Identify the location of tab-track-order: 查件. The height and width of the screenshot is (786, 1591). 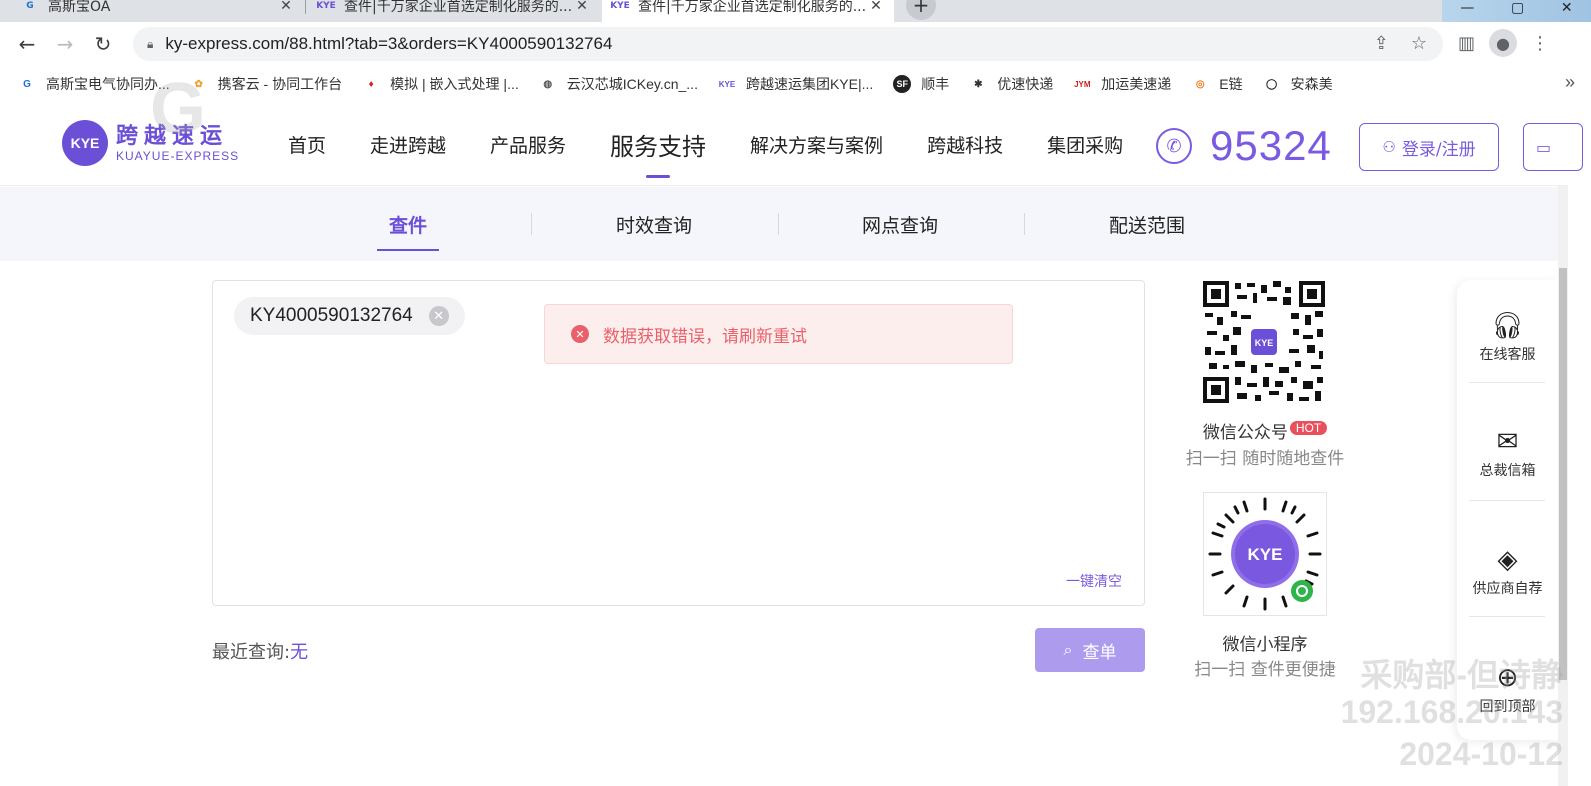
(408, 224).